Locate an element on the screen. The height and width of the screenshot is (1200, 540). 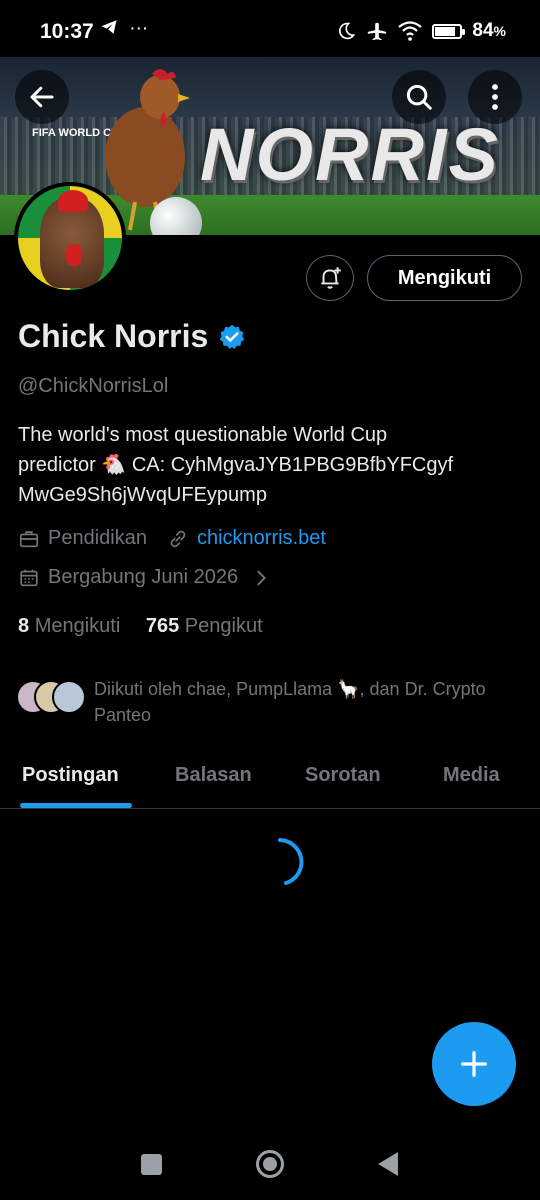
plus-icon is located at coordinates (474, 1064).